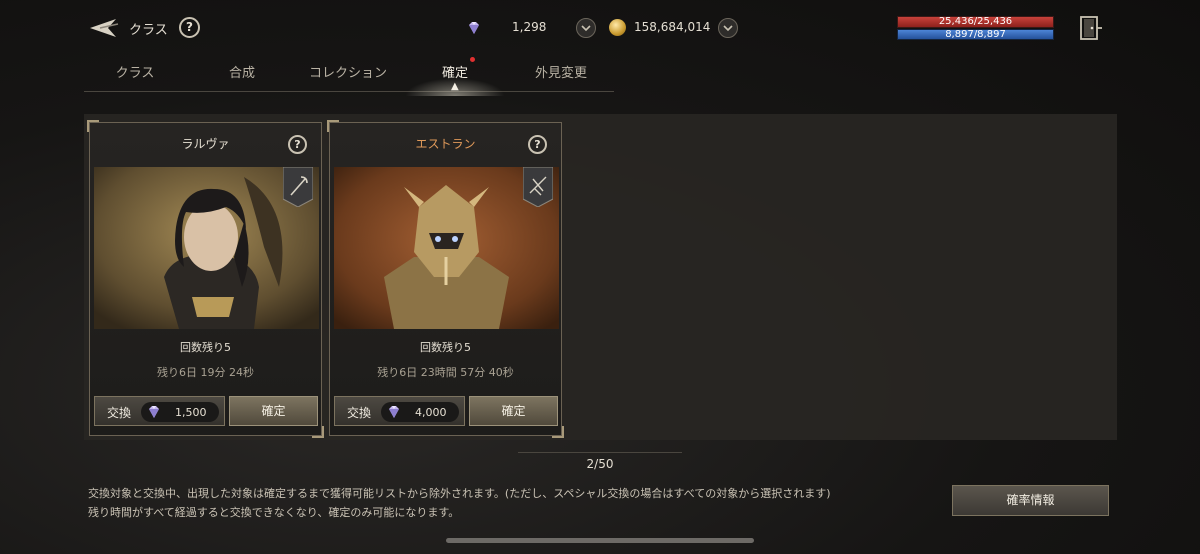 This screenshot has width=1200, height=554. What do you see at coordinates (455, 86) in the screenshot?
I see `active-tab-indicator-icon: ▲` at bounding box center [455, 86].